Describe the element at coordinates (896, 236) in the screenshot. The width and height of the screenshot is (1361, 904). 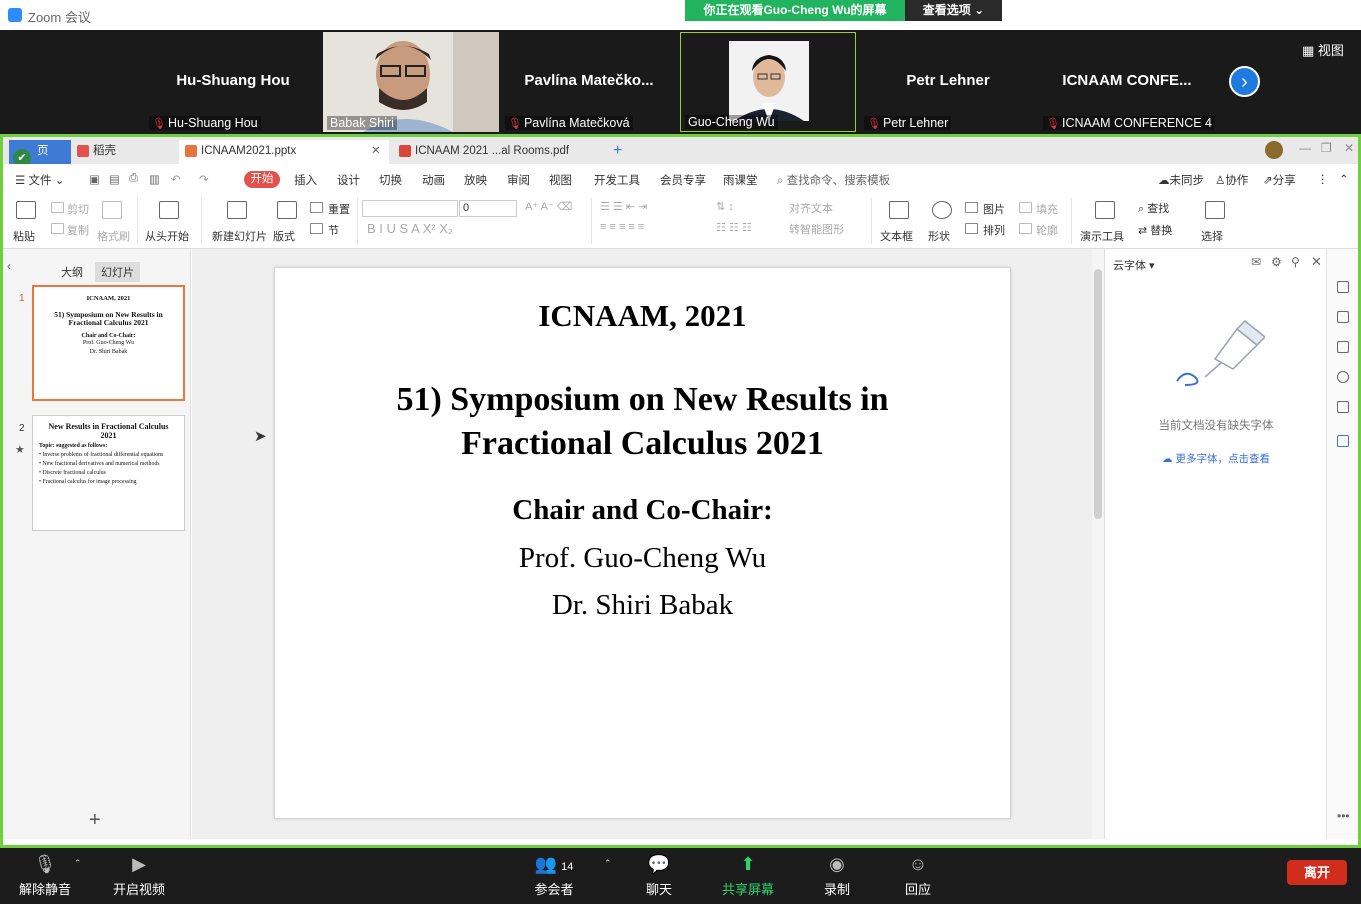
I see `textbox-button: 文本框` at that location.